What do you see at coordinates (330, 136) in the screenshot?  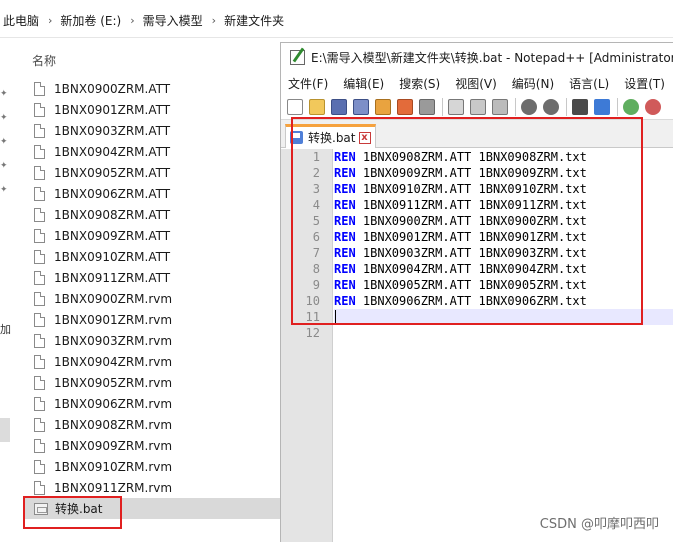 I see `tab-bat-file: 转换.bat x` at bounding box center [330, 136].